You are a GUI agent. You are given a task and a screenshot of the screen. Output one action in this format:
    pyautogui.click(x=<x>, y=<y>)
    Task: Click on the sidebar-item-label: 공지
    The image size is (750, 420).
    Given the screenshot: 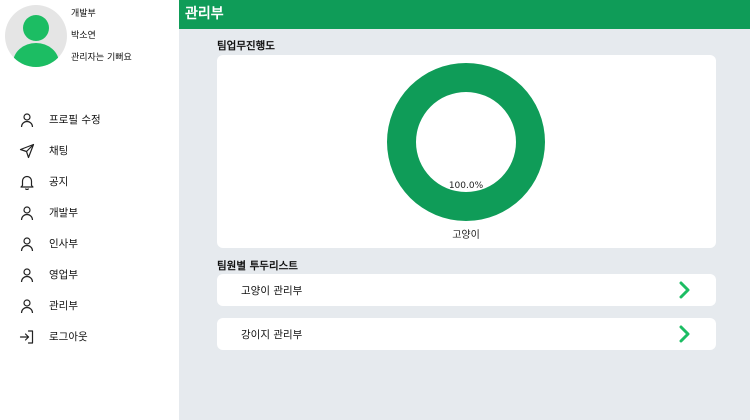 What is the action you would take?
    pyautogui.click(x=59, y=182)
    